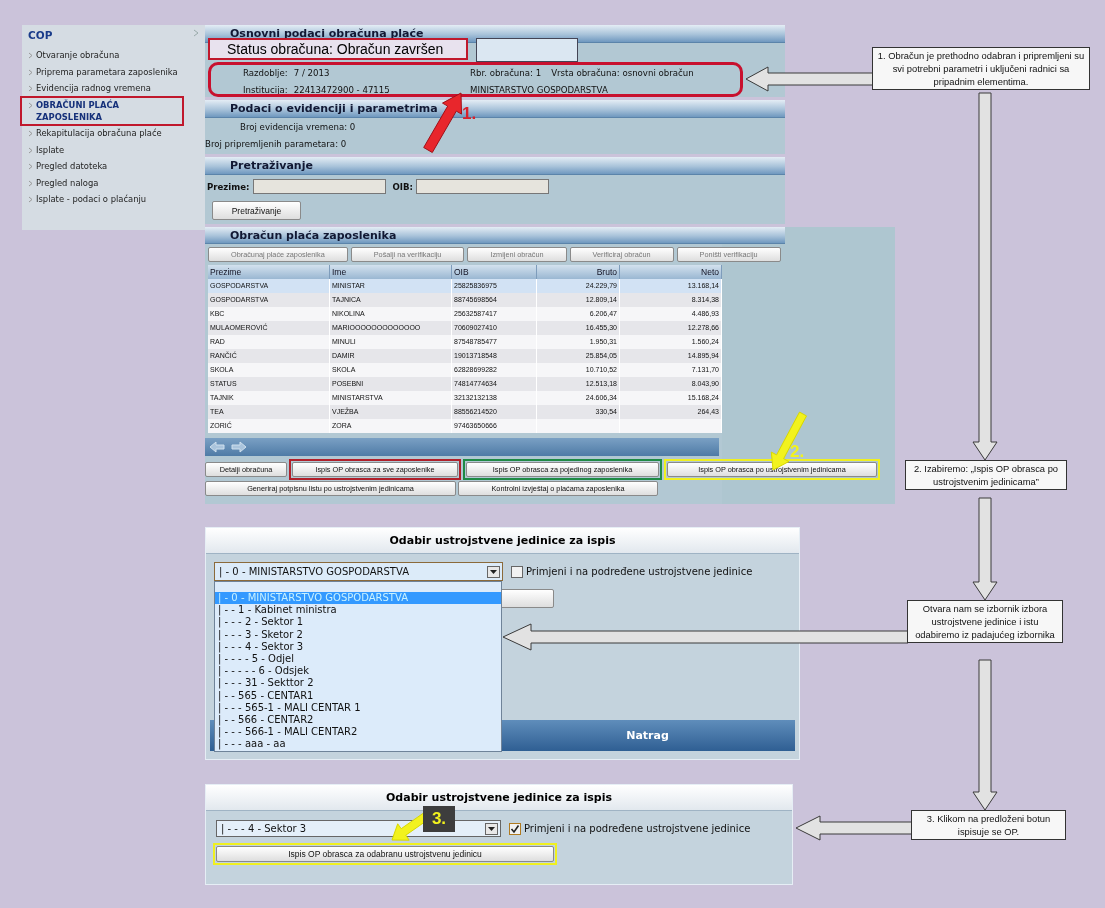 The width and height of the screenshot is (1105, 908). What do you see at coordinates (338, 49) in the screenshot?
I see `status-label: Status obračuna: Obračun završen` at bounding box center [338, 49].